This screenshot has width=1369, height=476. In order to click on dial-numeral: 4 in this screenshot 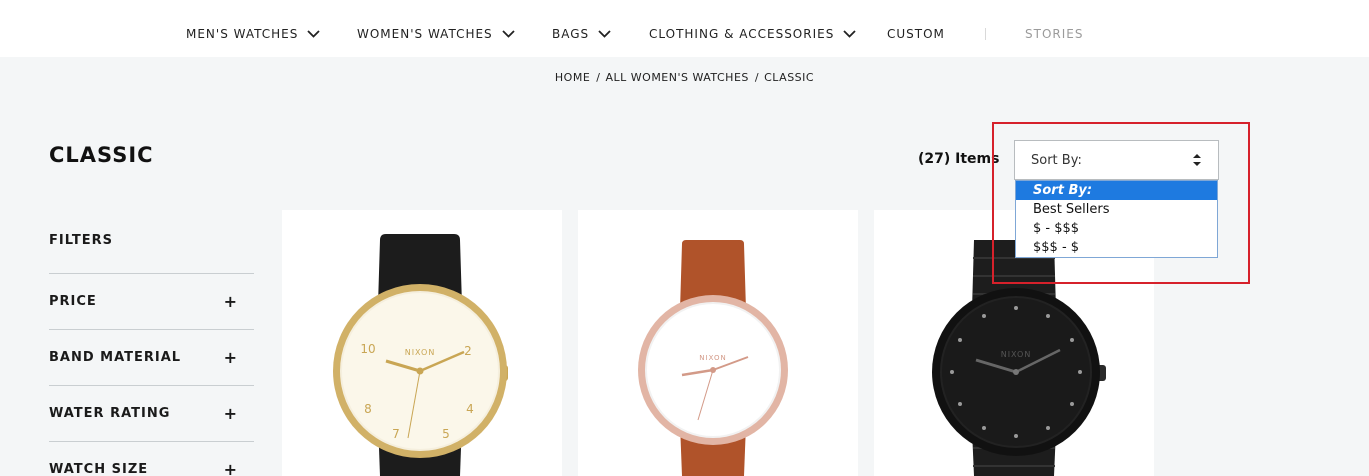, I will do `click(470, 409)`.